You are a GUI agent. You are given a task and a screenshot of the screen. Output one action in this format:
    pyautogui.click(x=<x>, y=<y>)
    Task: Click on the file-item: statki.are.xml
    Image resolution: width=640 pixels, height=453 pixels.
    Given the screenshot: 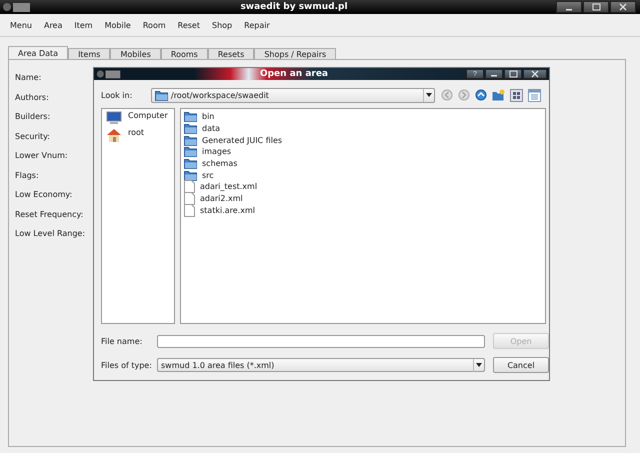 What is the action you would take?
    pyautogui.click(x=227, y=210)
    